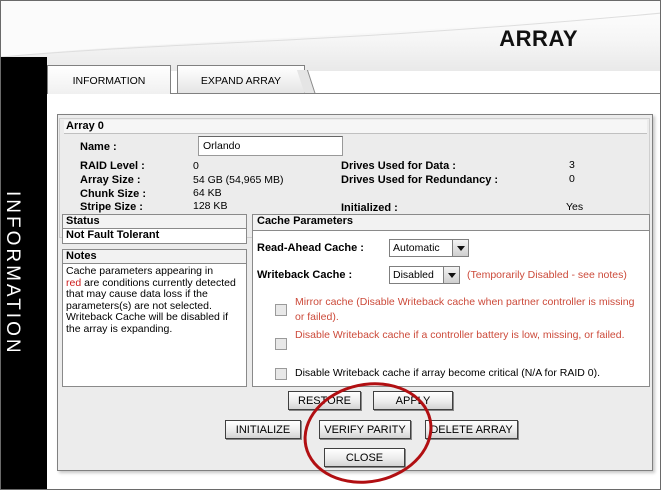  Describe the element at coordinates (140, 271) in the screenshot. I see `notes-text-intro: Cache parameters appearing in` at that location.